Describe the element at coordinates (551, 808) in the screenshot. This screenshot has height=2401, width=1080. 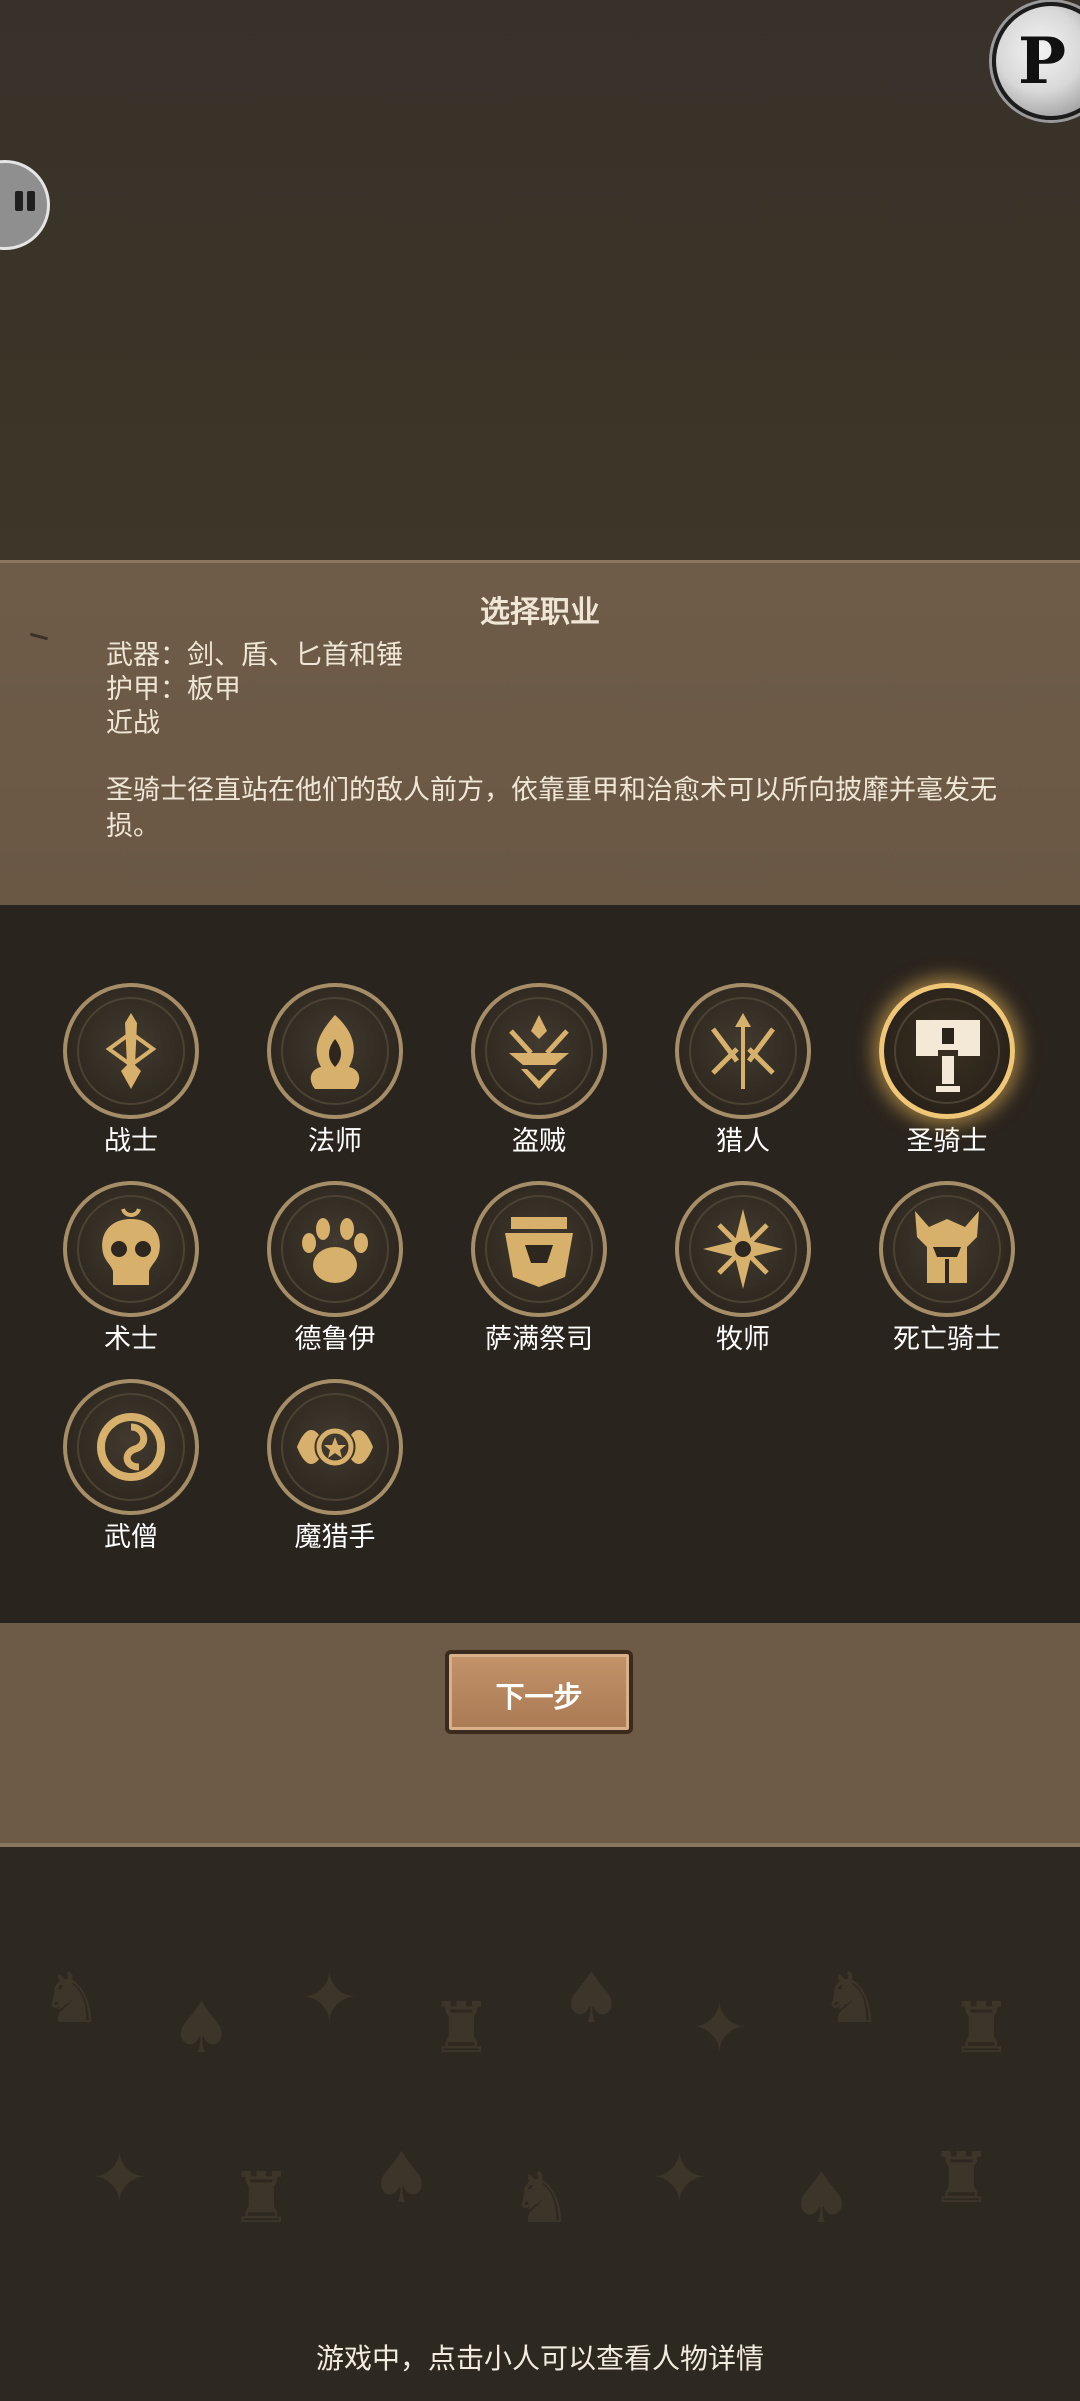
I see `class-description: 圣骑士径直站在他们的敌人前方，依靠重甲和治愈术可以所向披靡并毫发无损。` at that location.